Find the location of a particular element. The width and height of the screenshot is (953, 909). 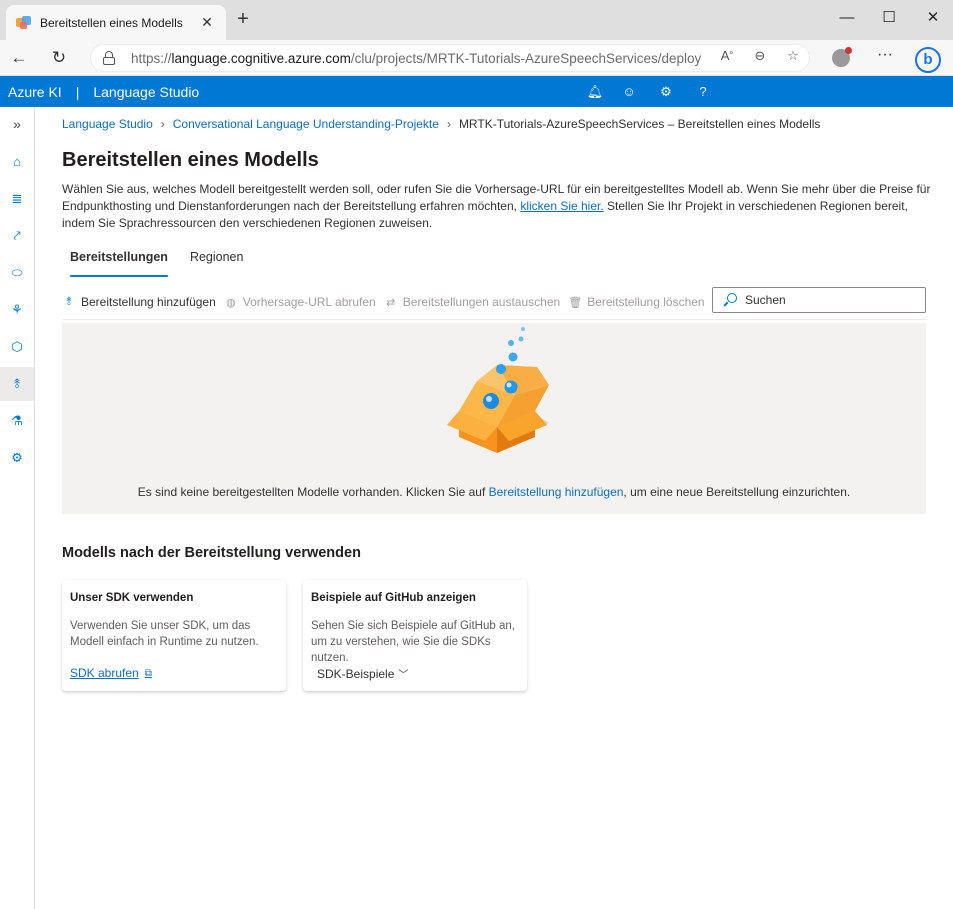

github-card-title: Beispiele auf GitHub anzeigen is located at coordinates (393, 598).